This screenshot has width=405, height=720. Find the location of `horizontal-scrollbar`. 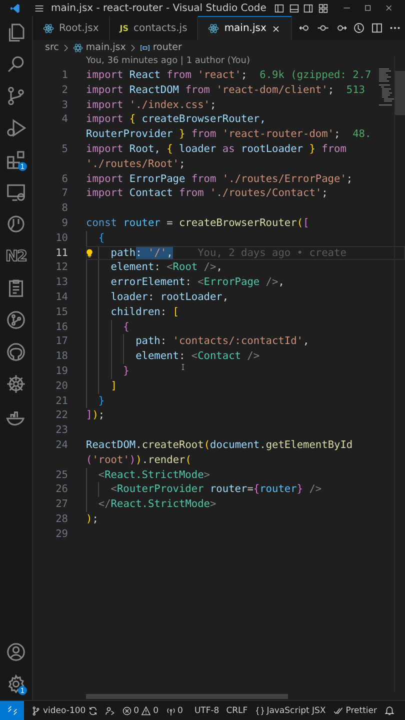

horizontal-scrollbar is located at coordinates (187, 696).